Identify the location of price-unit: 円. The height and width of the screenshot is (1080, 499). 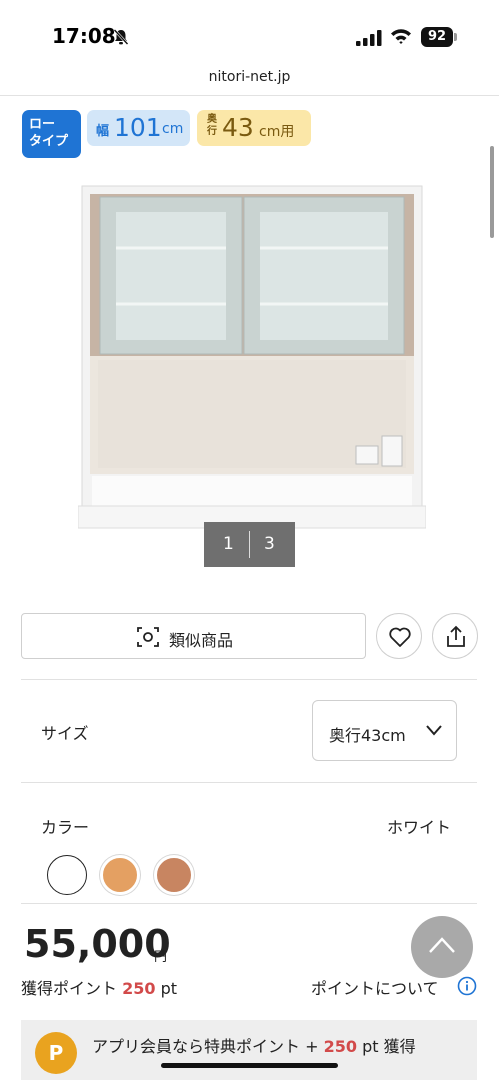
(161, 957).